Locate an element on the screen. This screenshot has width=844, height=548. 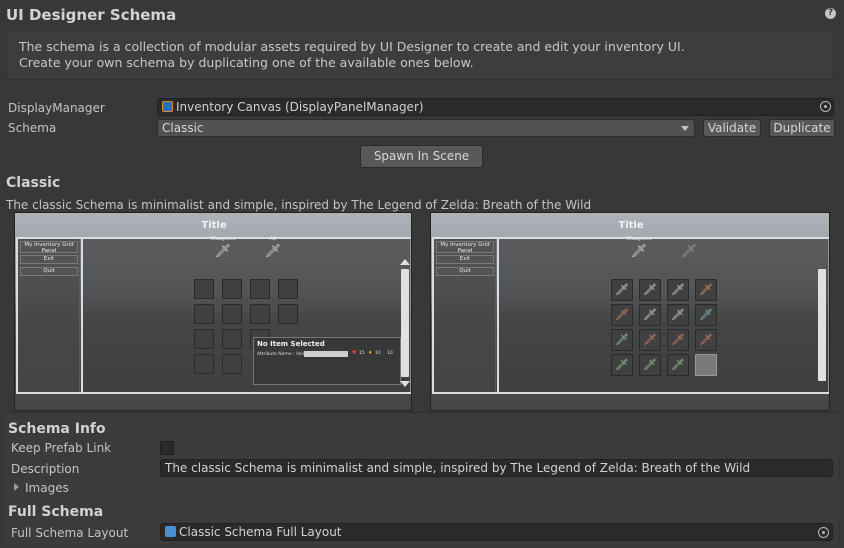
chevron-right-icon is located at coordinates (16, 487).